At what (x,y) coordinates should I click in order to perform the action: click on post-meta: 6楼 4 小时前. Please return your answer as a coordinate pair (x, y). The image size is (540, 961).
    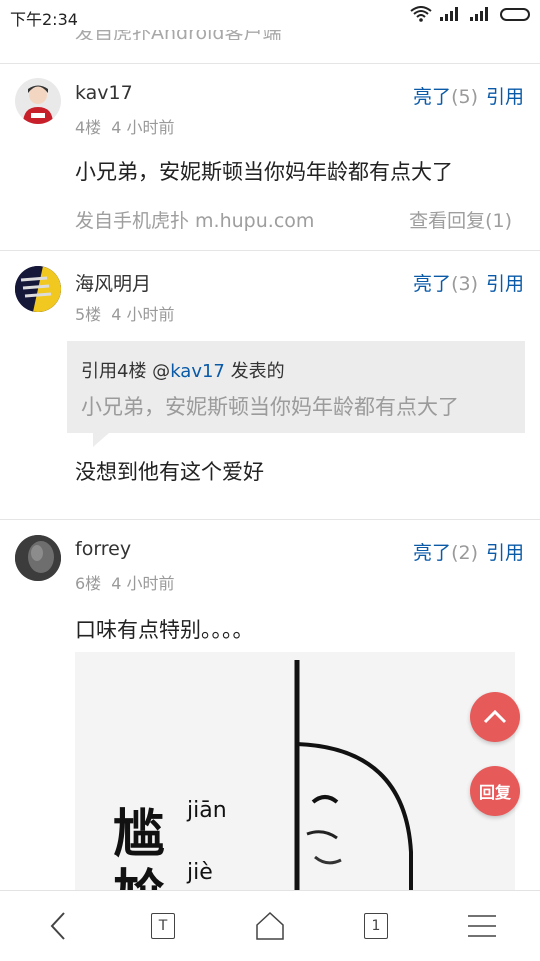
    Looking at the image, I should click on (124, 582).